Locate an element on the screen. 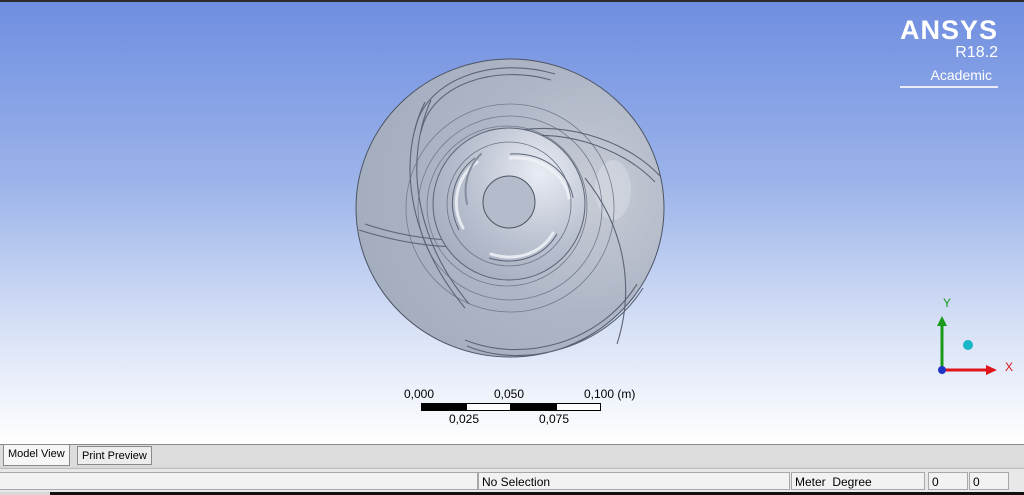 The width and height of the screenshot is (1024, 495). isometric-view-ball is located at coordinates (968, 345).